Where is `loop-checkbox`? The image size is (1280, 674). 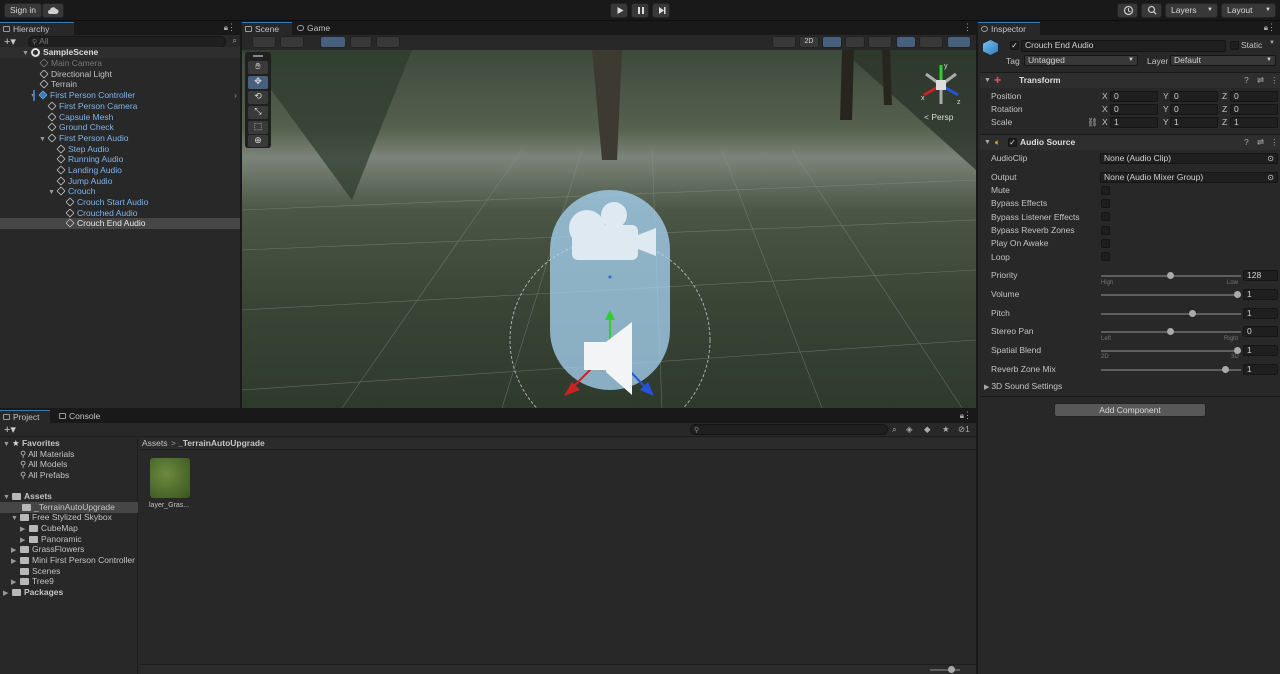
loop-checkbox is located at coordinates (1105, 256).